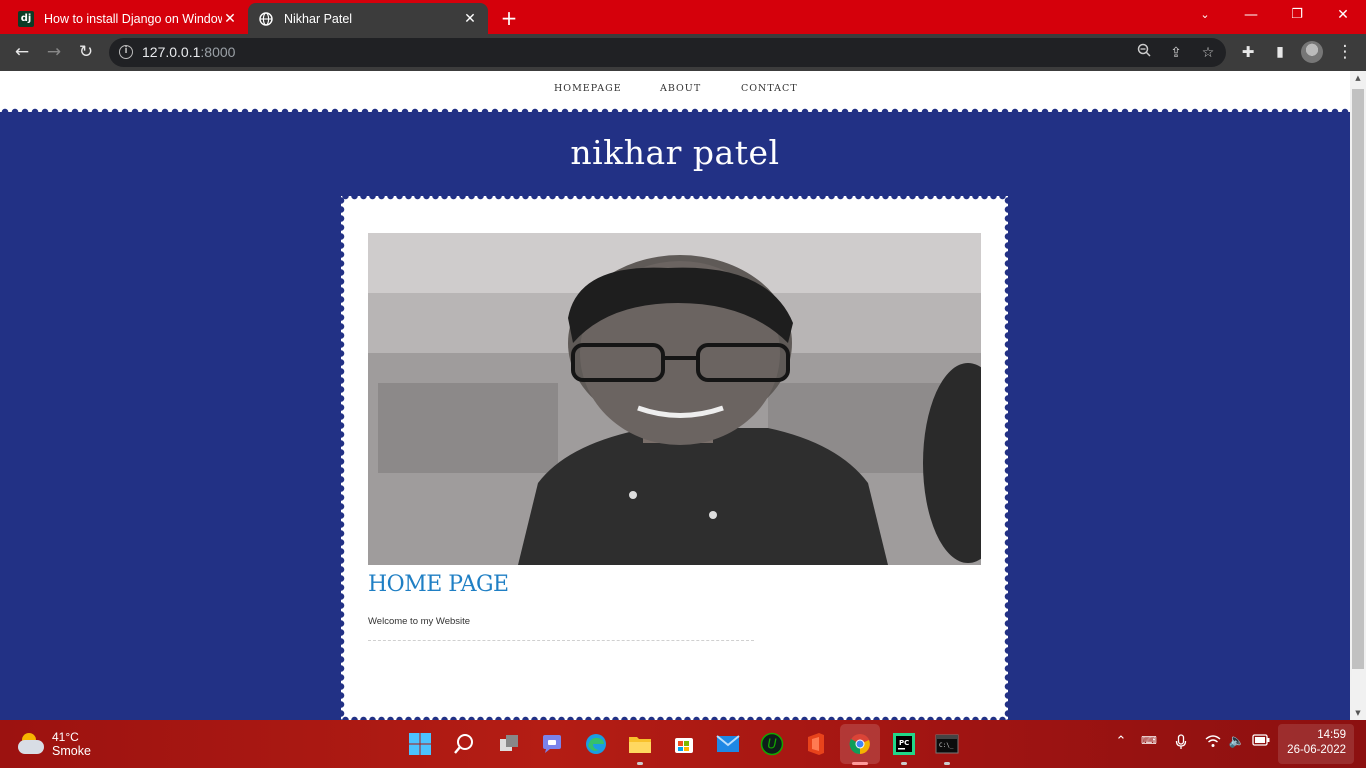 The width and height of the screenshot is (1366, 768). What do you see at coordinates (368, 18) in the screenshot?
I see `tab-nikhar-patel: Nikhar Patel ✕` at bounding box center [368, 18].